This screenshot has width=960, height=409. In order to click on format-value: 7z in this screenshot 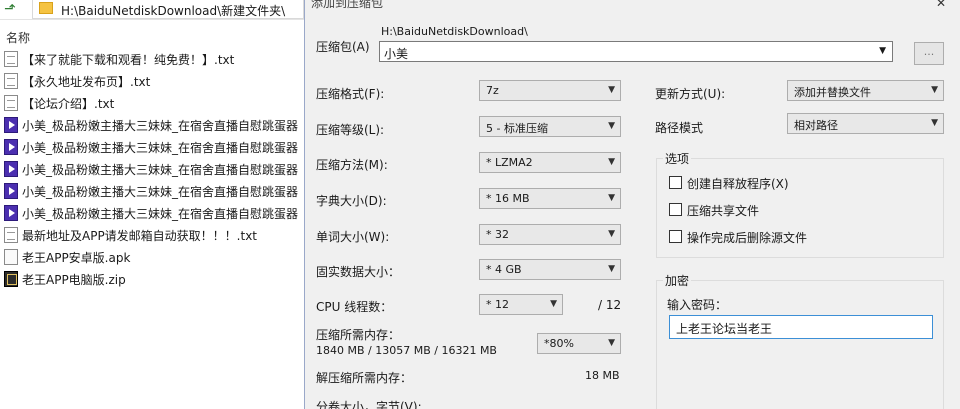, I will do `click(492, 90)`.